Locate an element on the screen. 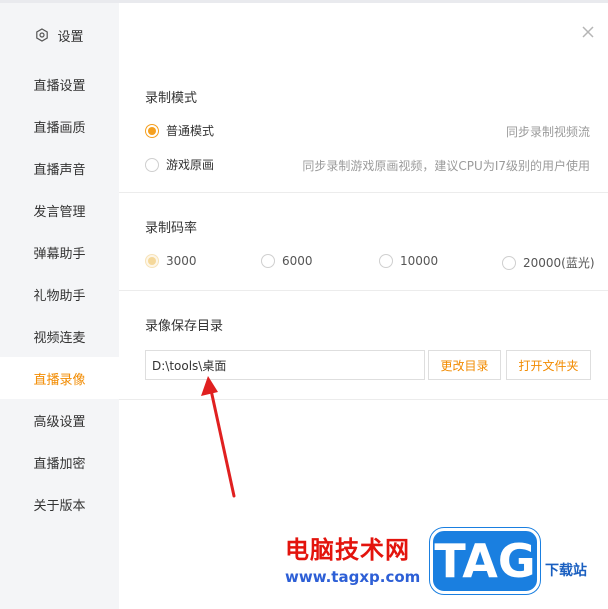  record-mode-normal-option: 普通模式 is located at coordinates (179, 130).